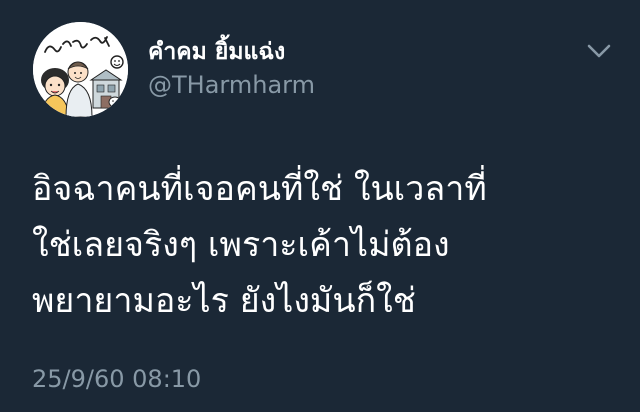  What do you see at coordinates (241, 245) in the screenshot?
I see `tweet-text-line: ใช่เลยจริงๆ เพราะเค้าไม่ต้อง` at bounding box center [241, 245].